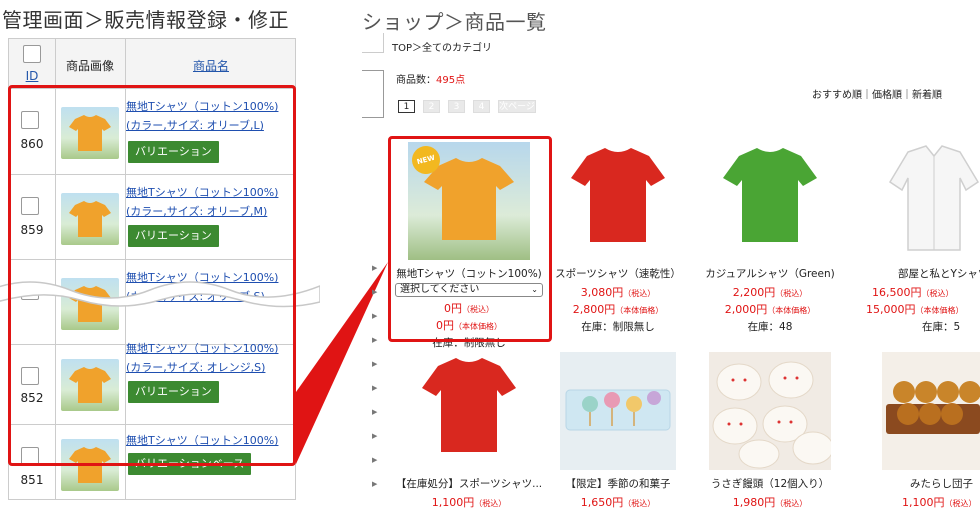  I want to click on highlight-frame-shop, so click(470, 239).